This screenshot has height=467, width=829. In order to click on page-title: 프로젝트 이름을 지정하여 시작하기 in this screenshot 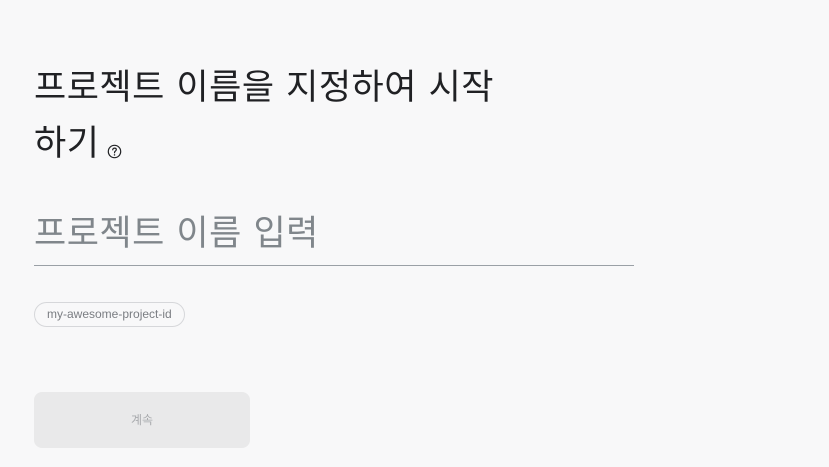, I will do `click(269, 116)`.